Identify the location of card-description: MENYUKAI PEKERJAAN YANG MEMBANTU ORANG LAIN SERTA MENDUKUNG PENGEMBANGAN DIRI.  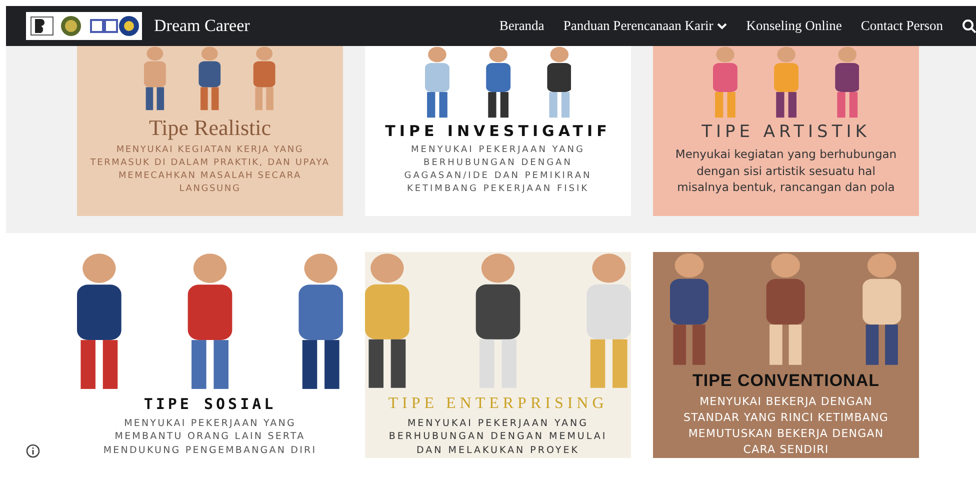
(210, 437).